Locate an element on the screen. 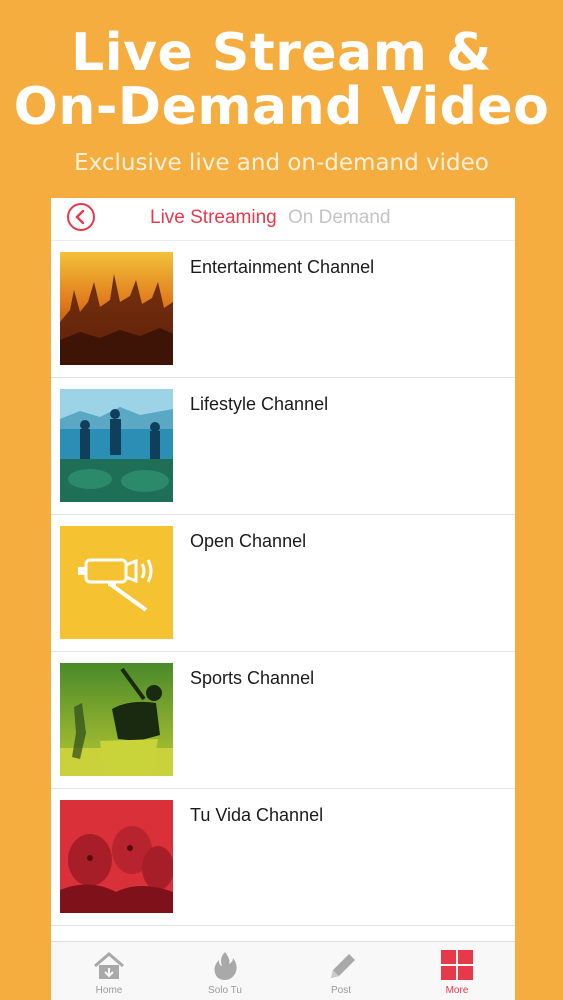 The width and height of the screenshot is (563, 1000). home-icon is located at coordinates (109, 965).